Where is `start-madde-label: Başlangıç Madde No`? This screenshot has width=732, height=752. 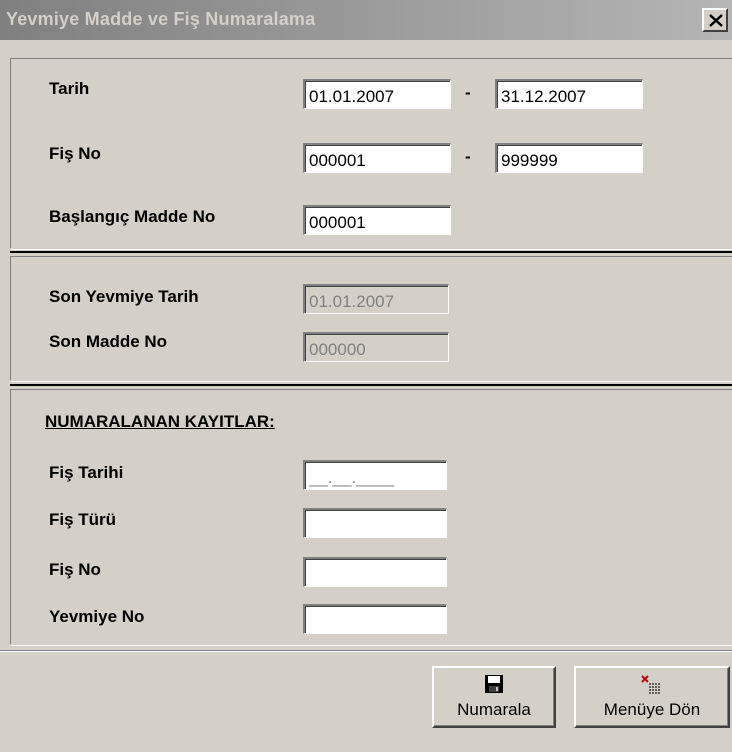 start-madde-label: Başlangıç Madde No is located at coordinates (132, 216).